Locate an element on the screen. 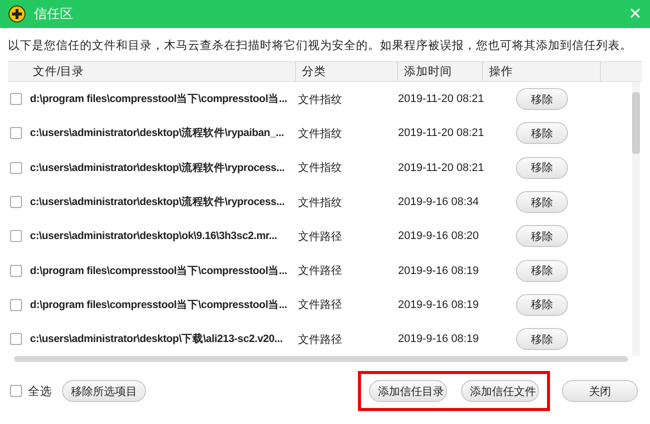  remove-selected-button: 移除所选项目 is located at coordinates (104, 391).